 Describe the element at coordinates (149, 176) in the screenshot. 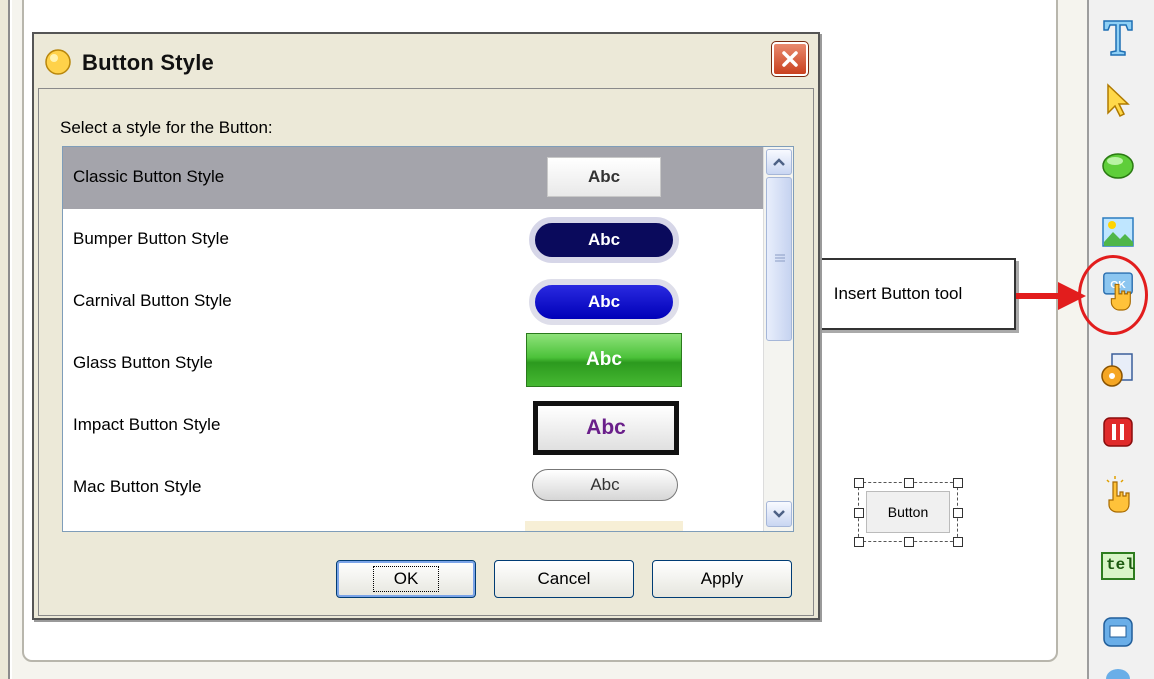

I see `style-row-label: Classic Button Style` at that location.